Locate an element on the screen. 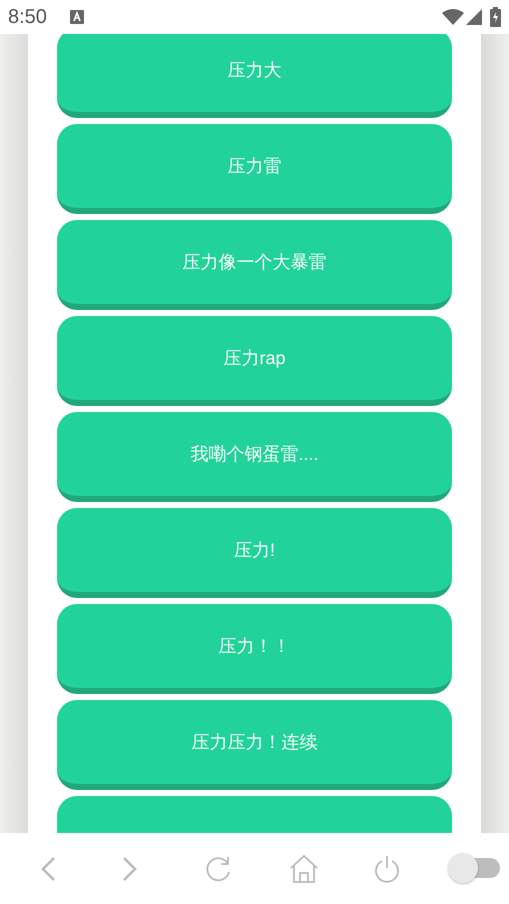 Image resolution: width=509 pixels, height=904 pixels. power-icon is located at coordinates (387, 868).